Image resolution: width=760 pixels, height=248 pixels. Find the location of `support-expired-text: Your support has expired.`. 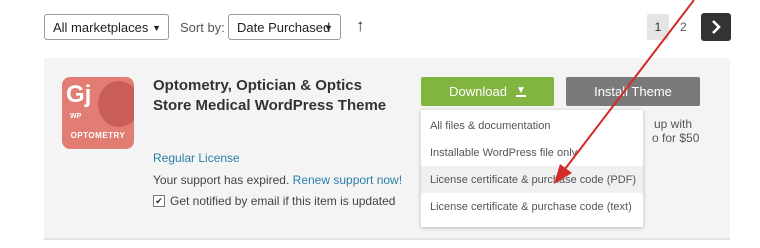

support-expired-text: Your support has expired. is located at coordinates (221, 180).